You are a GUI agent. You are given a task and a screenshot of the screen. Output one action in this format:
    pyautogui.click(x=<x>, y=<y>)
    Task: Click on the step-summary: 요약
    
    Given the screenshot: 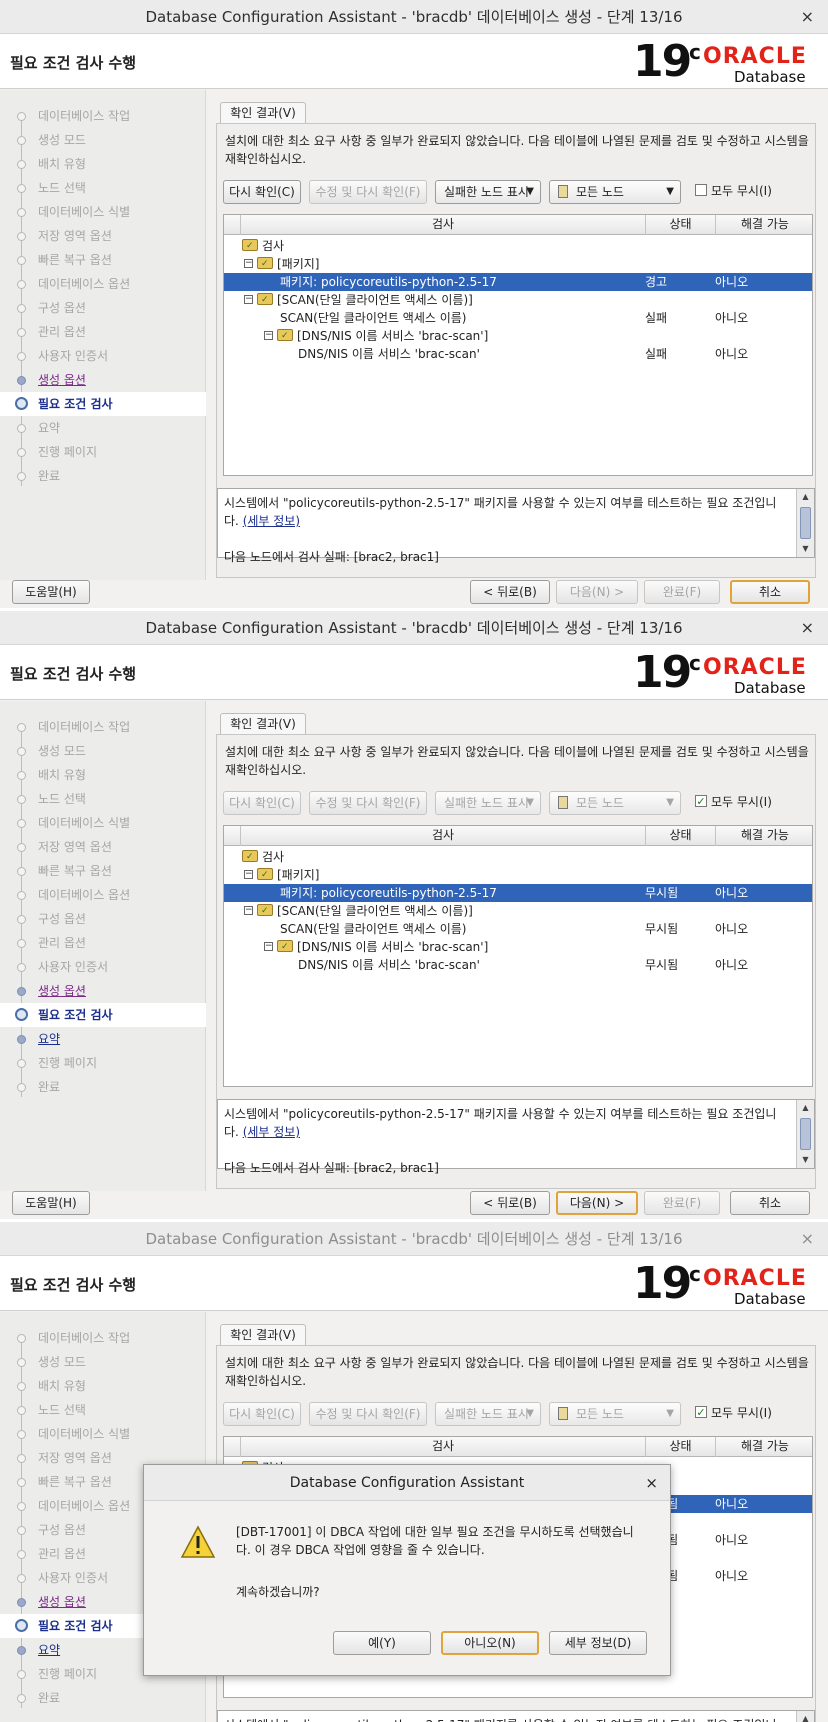 What is the action you would take?
    pyautogui.click(x=103, y=1039)
    